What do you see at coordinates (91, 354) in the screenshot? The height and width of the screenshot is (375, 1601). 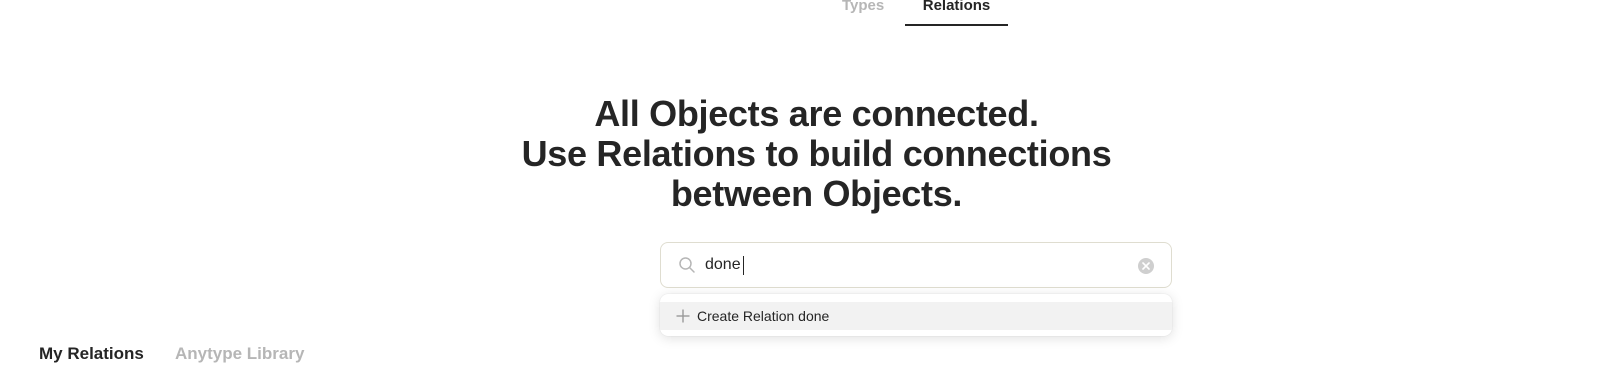 I see `tab-my-relations: My Relations` at bounding box center [91, 354].